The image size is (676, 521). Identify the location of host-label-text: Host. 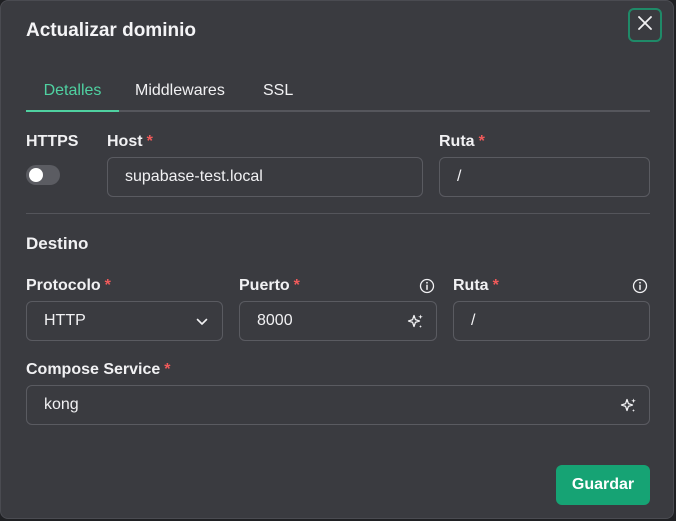
(125, 141).